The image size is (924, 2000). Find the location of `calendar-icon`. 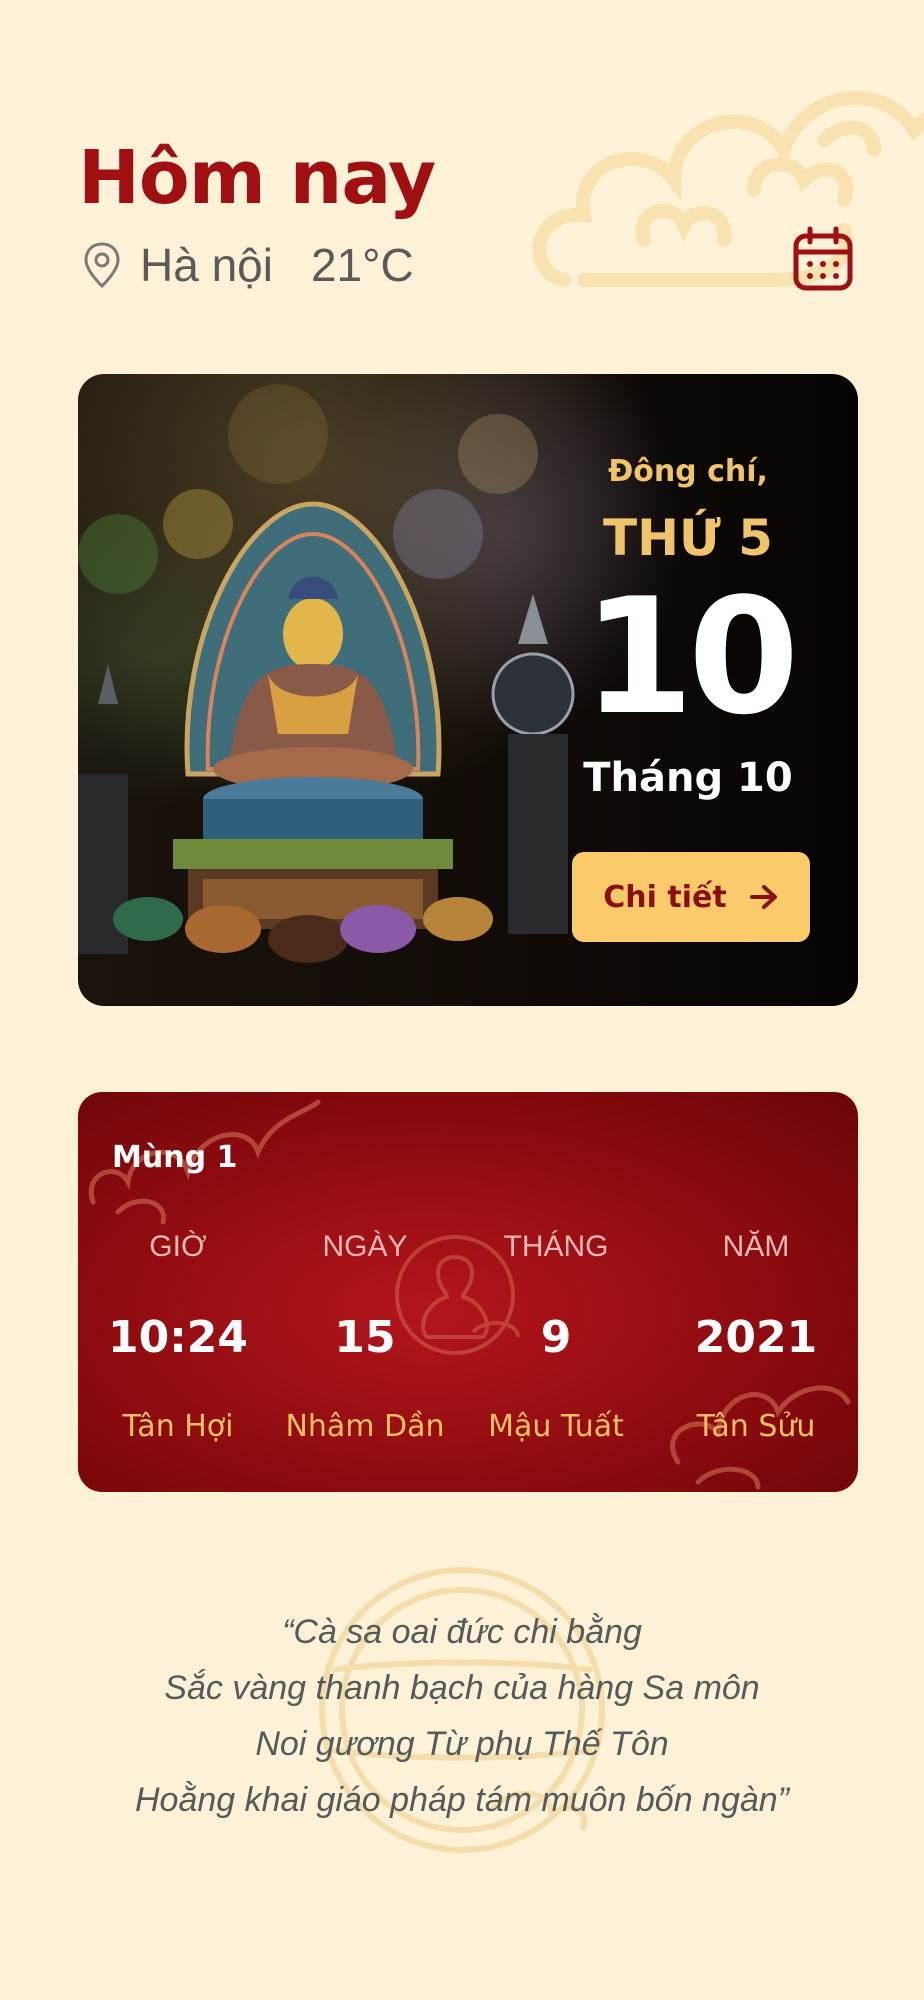

calendar-icon is located at coordinates (823, 259).